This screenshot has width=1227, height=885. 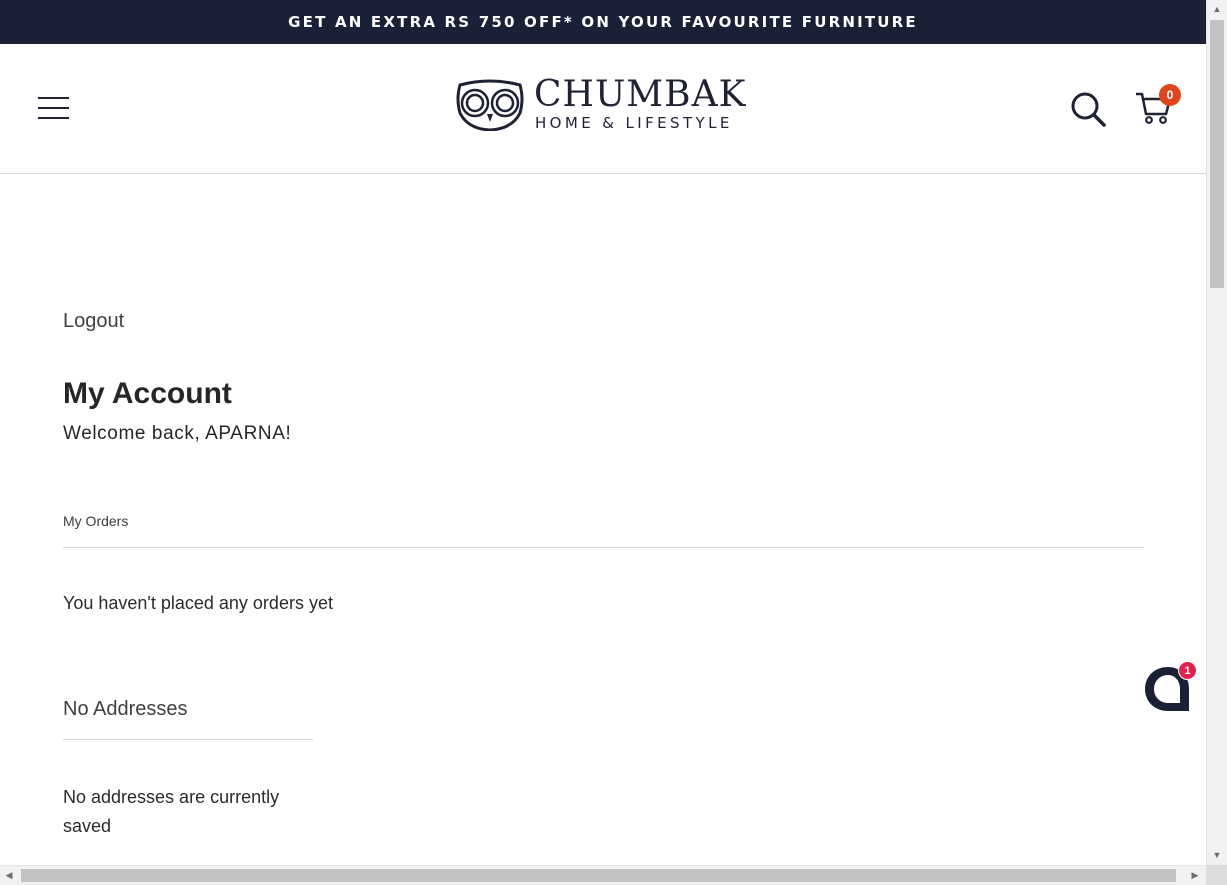 I want to click on vertical-scroll-thumb, so click(x=1217, y=154).